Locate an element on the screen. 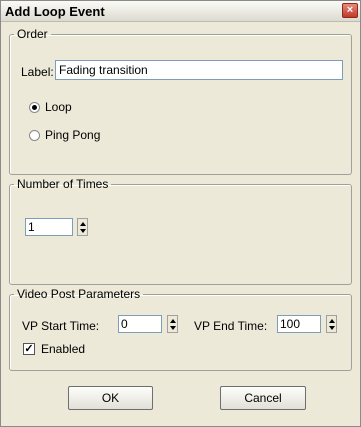  vp-end-time-label: VP End Time: is located at coordinates (231, 326).